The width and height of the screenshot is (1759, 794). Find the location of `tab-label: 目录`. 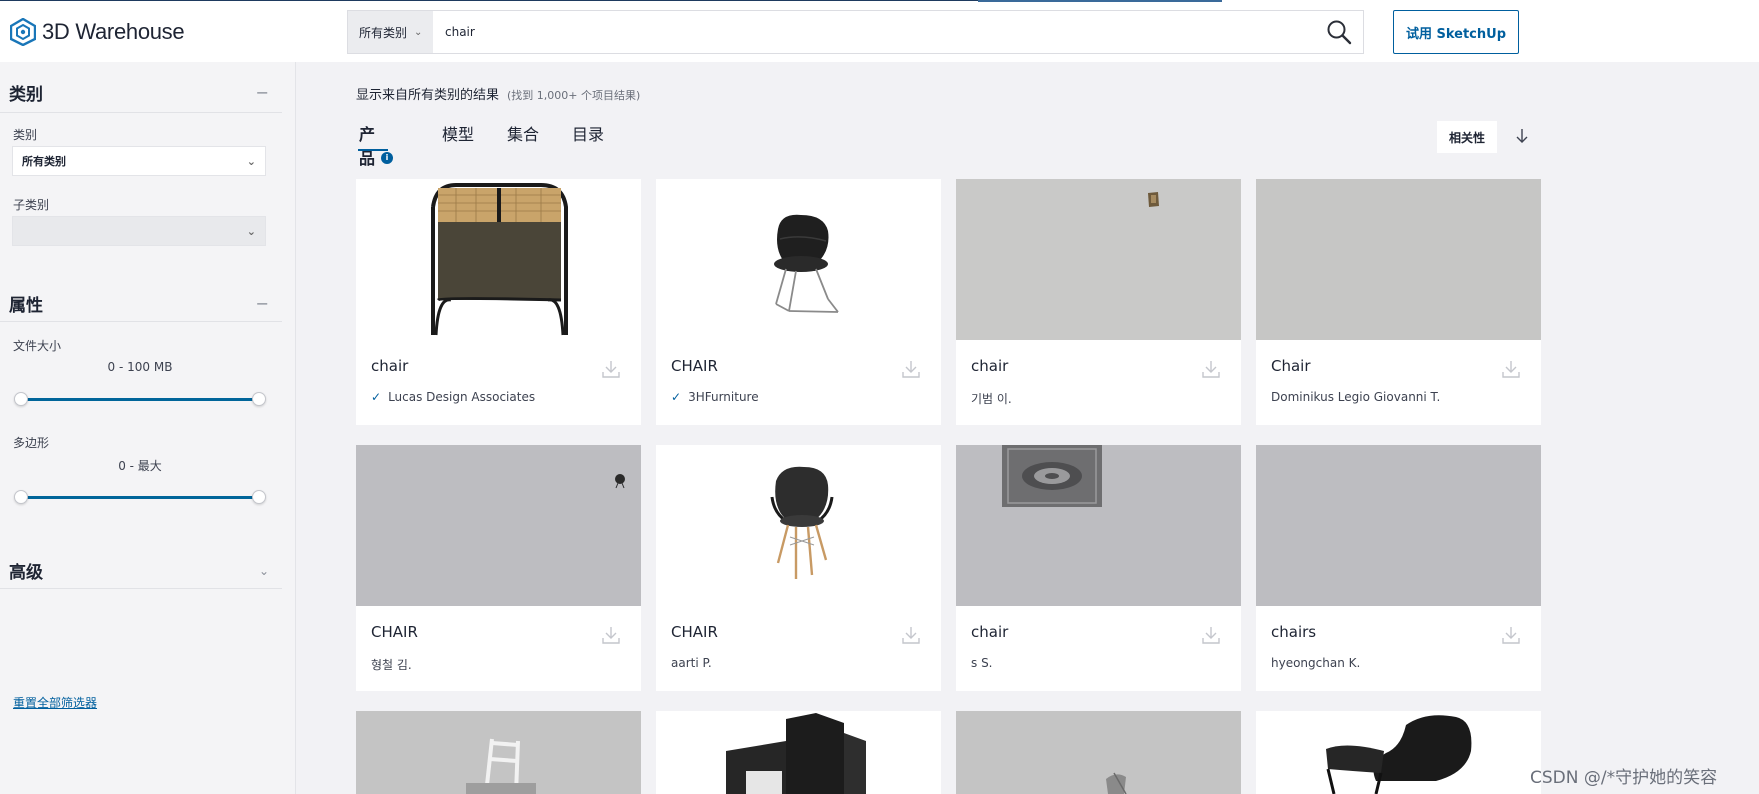

tab-label: 目录 is located at coordinates (588, 134).